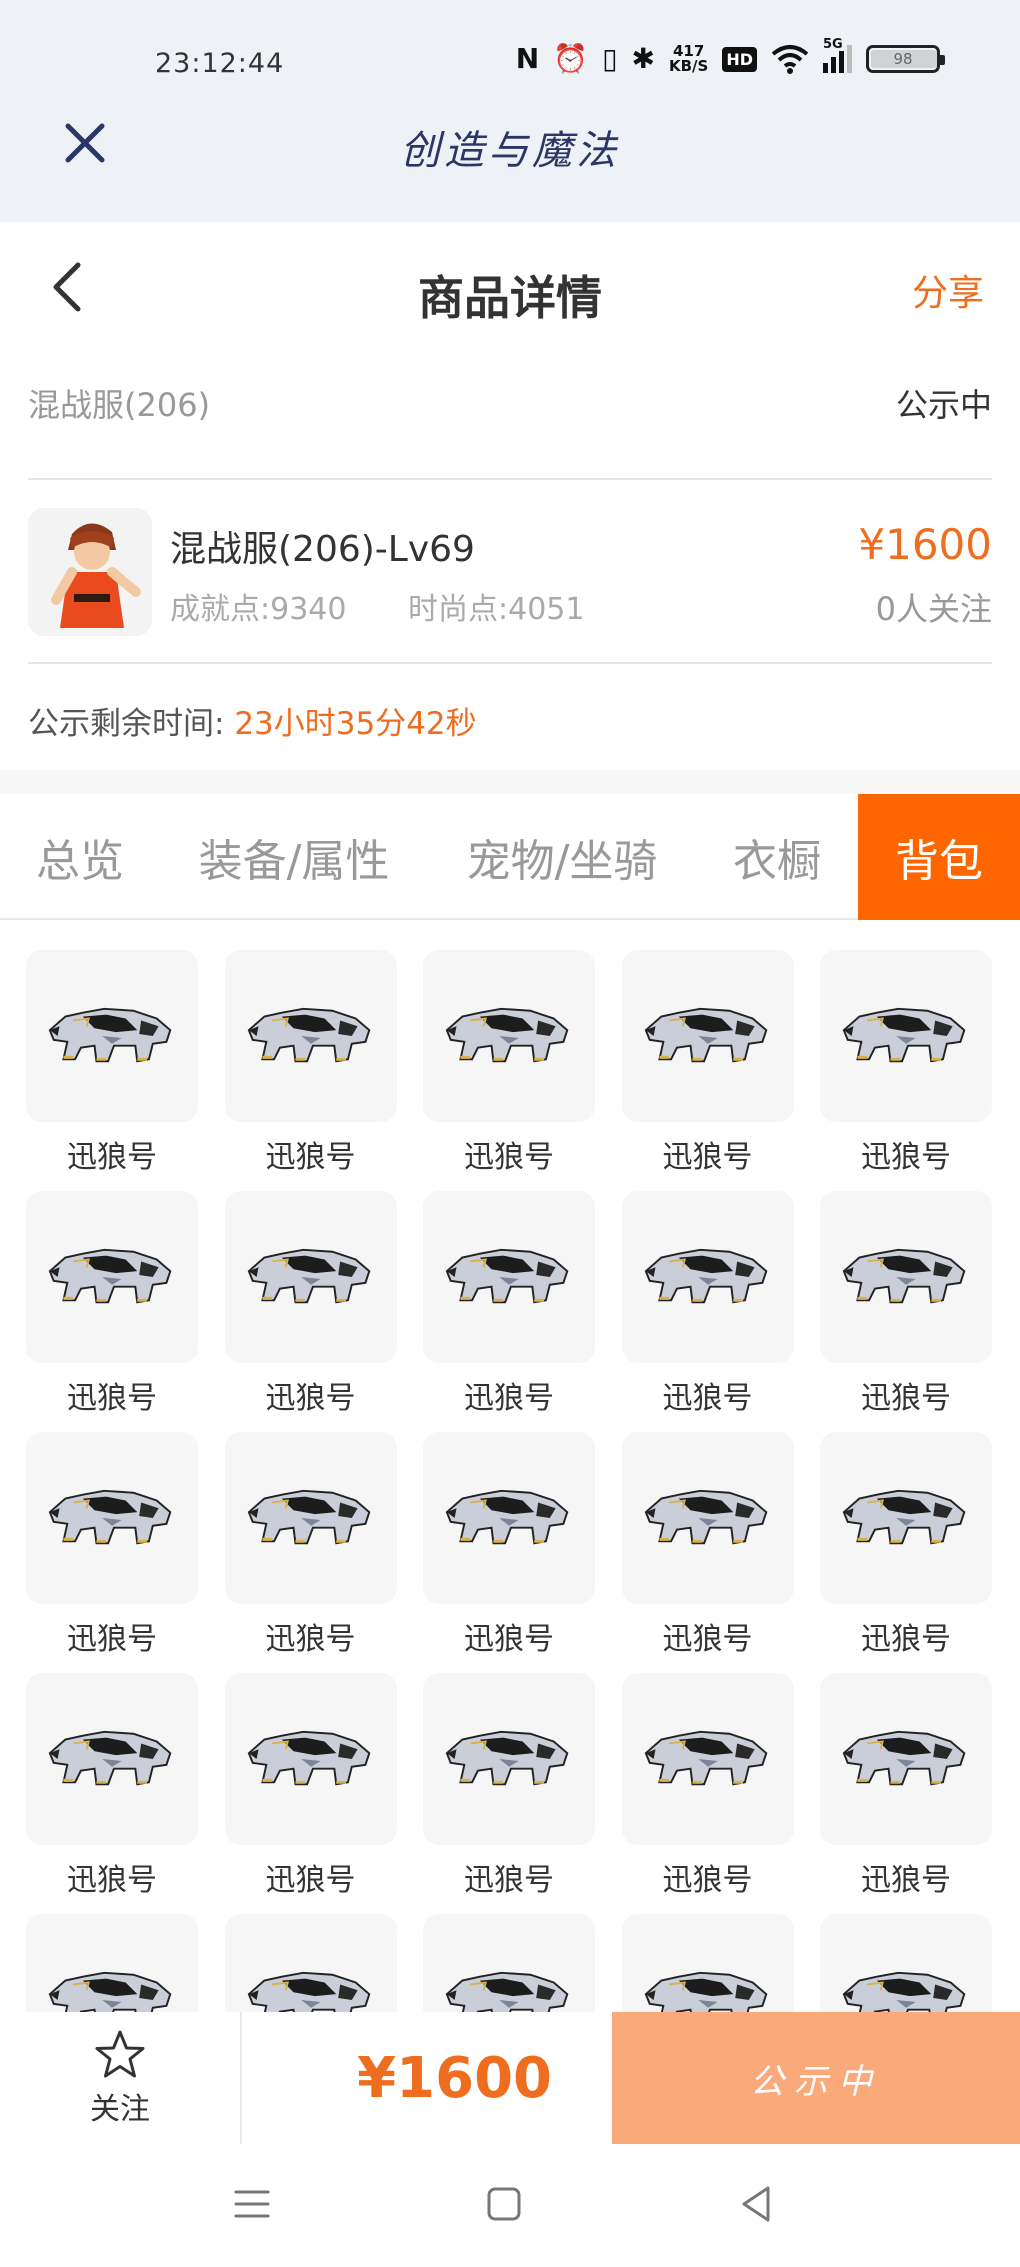 The image size is (1020, 2267). Describe the element at coordinates (252, 2204) in the screenshot. I see `menu-icon` at that location.